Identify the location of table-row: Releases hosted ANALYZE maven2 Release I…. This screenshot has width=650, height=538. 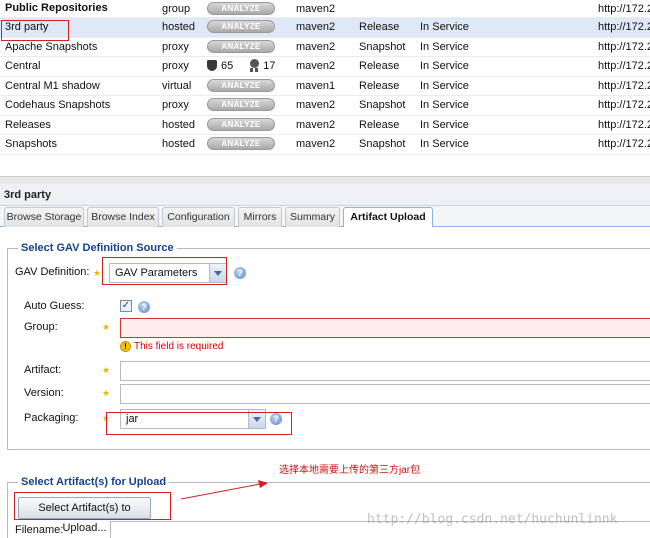
(325, 125).